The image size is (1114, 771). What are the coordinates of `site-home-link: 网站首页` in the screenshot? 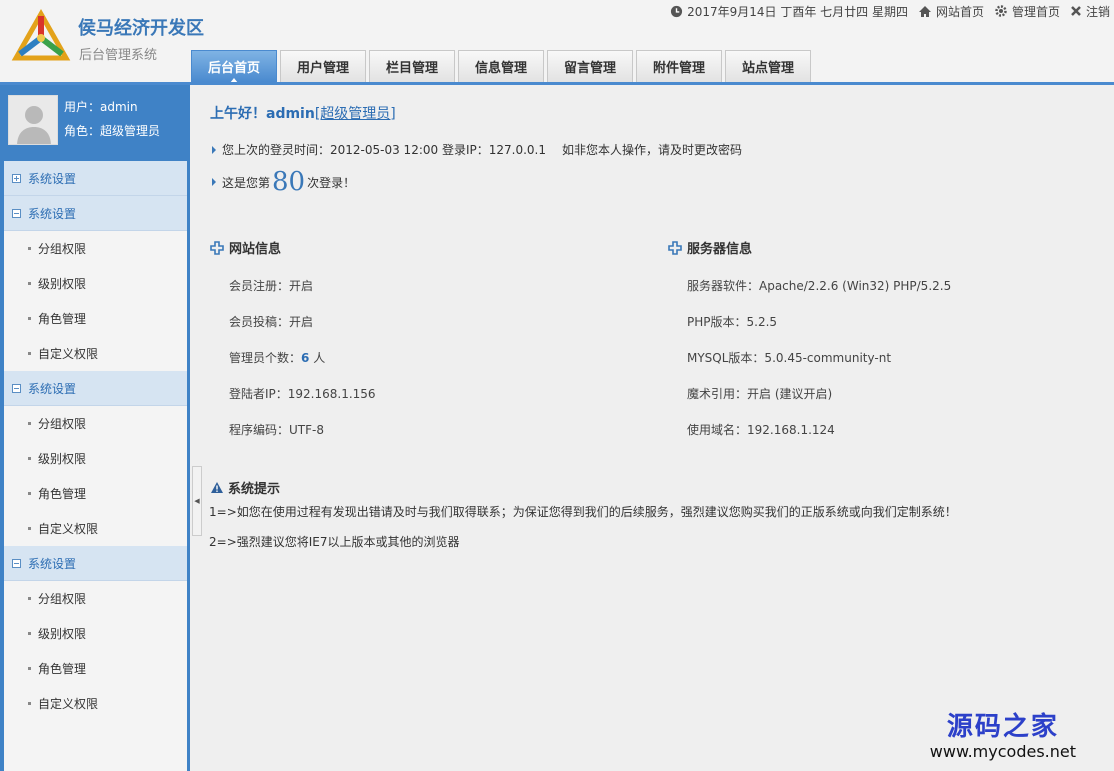 It's located at (951, 11).